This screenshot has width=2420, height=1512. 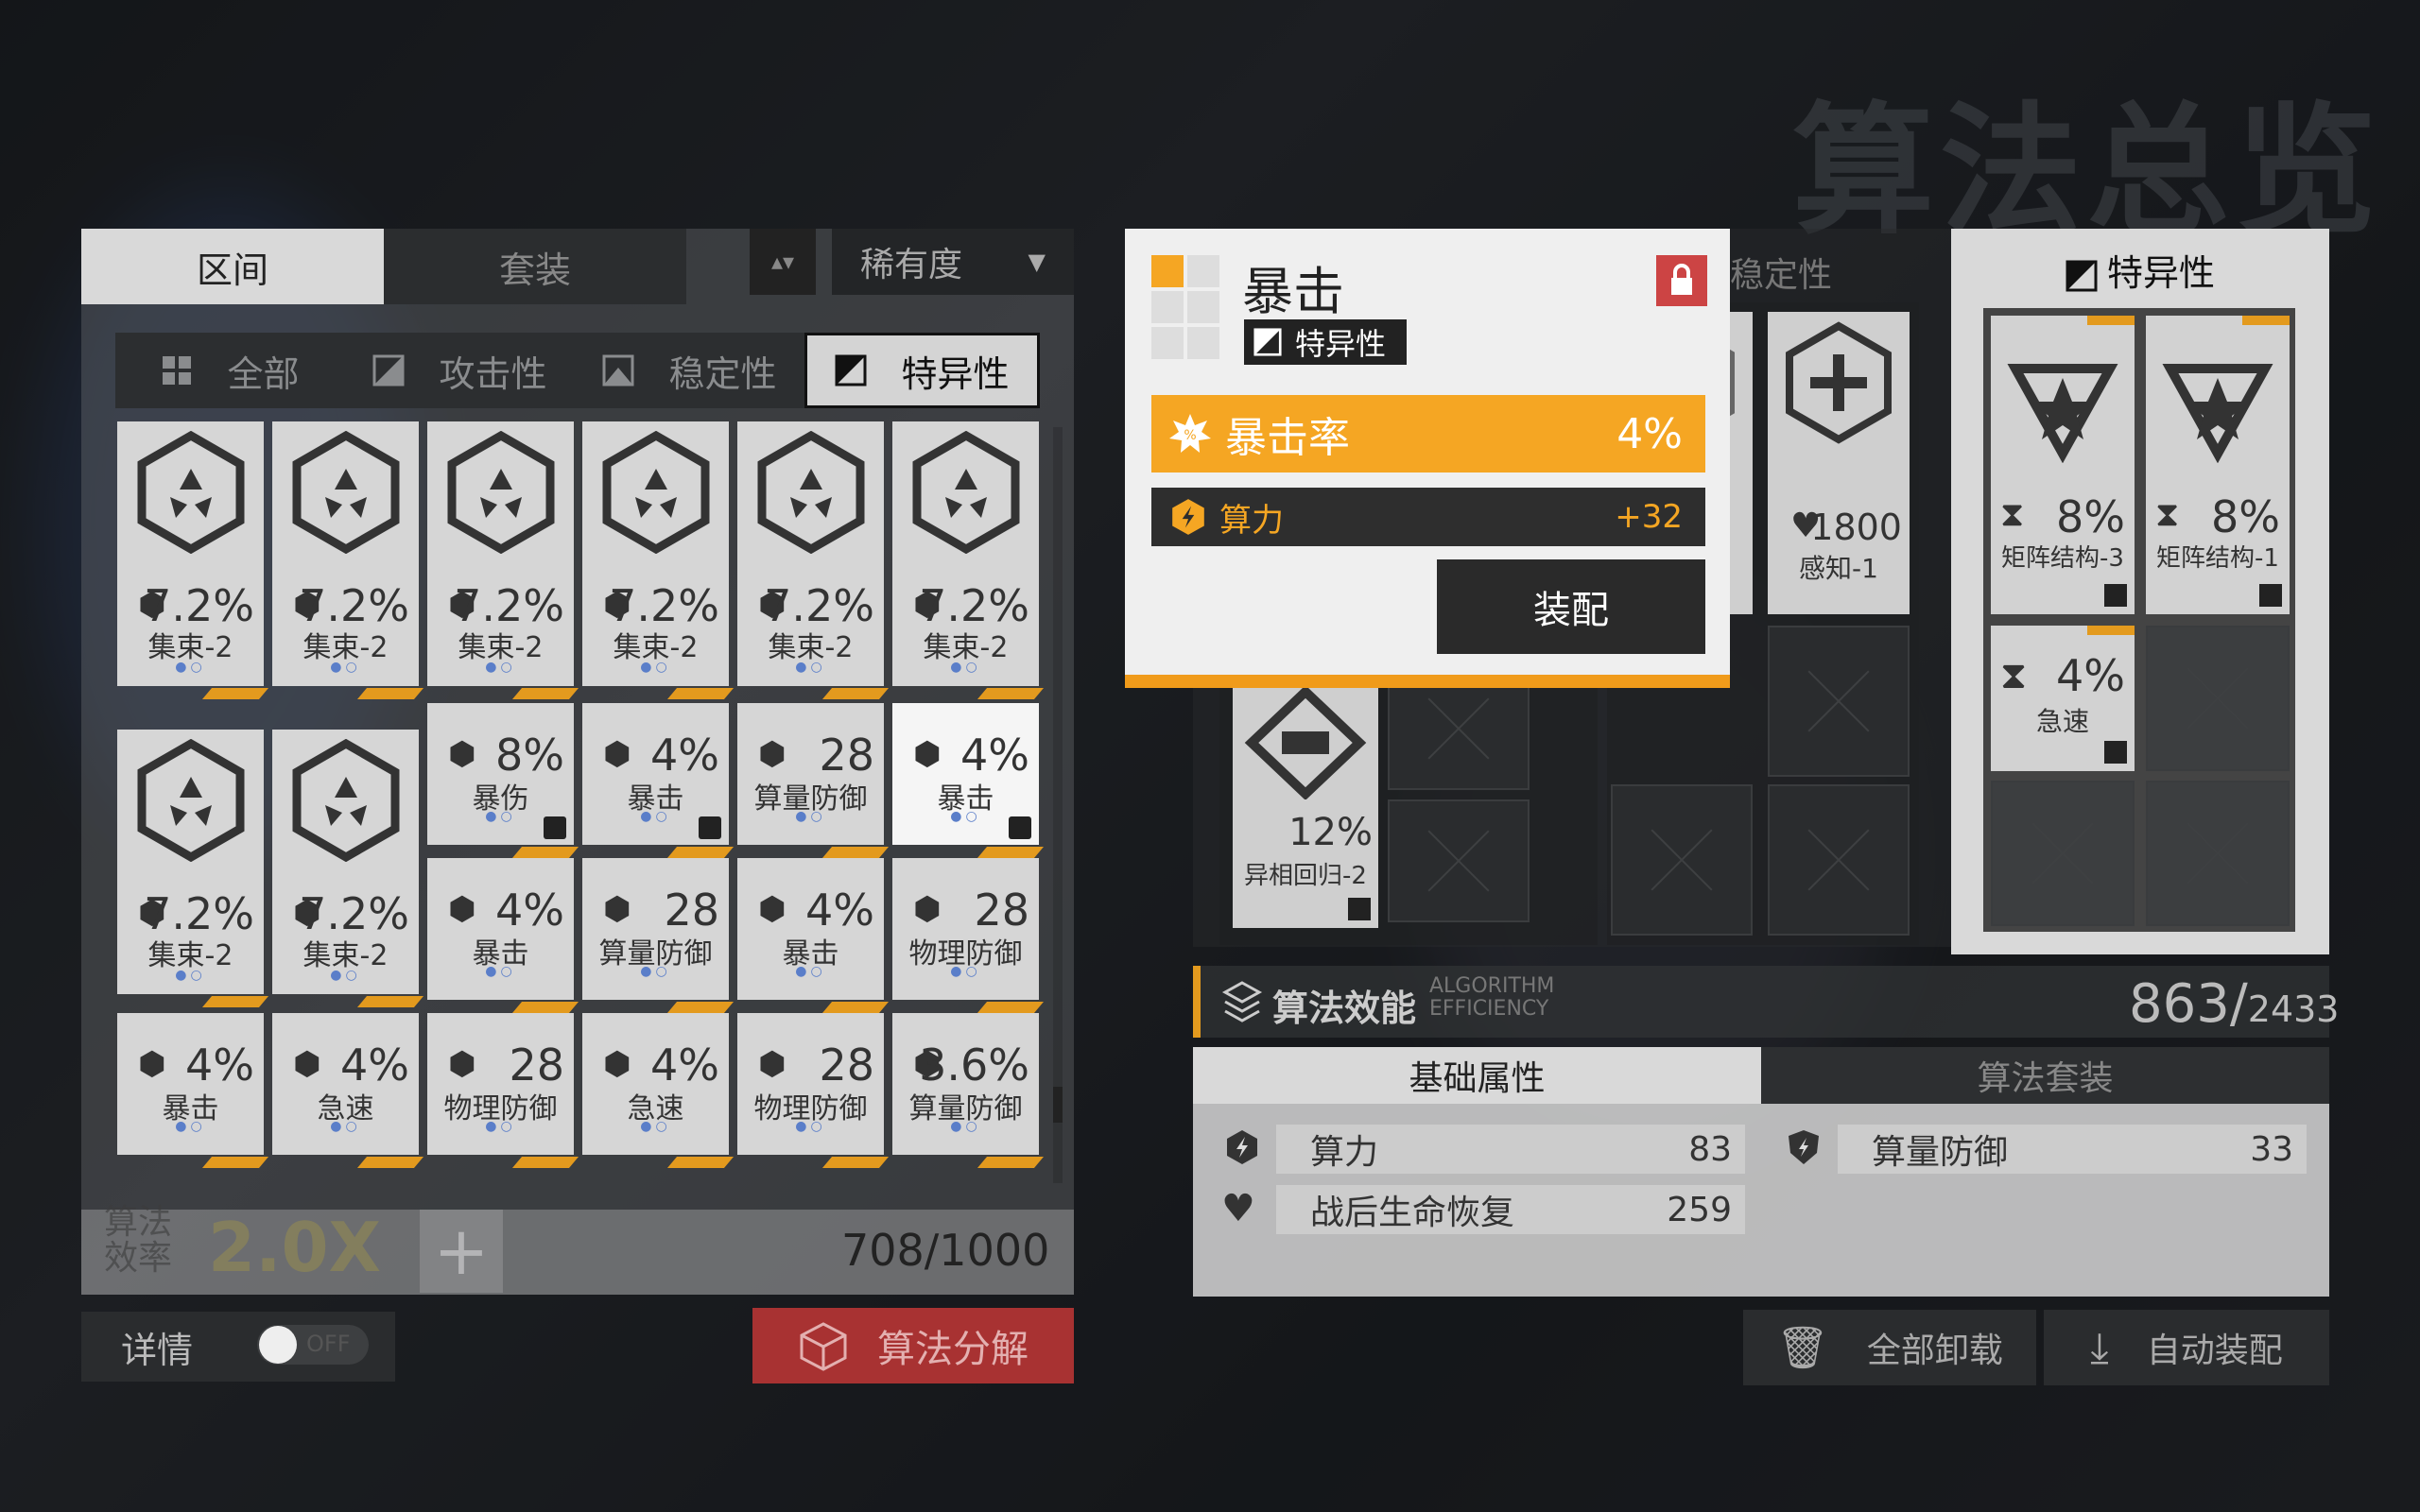 I want to click on sort-order-button: ▴▾, so click(x=783, y=262).